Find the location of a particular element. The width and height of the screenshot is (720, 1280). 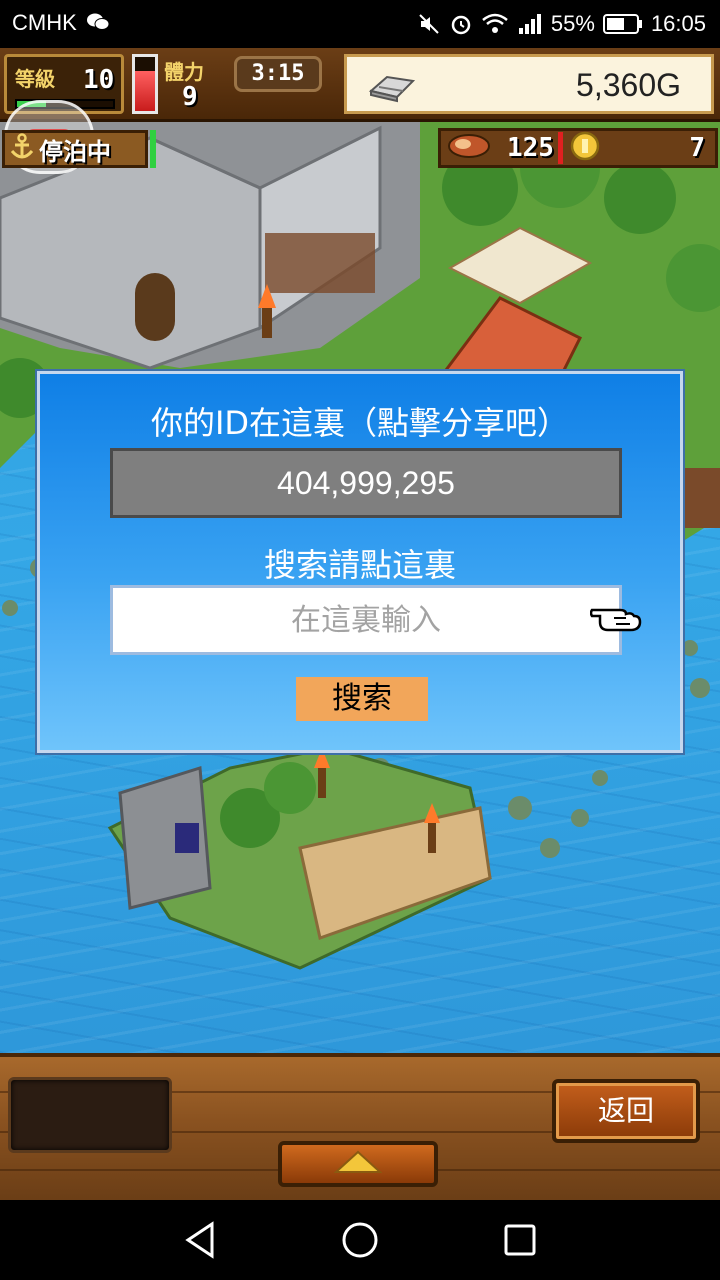

stamina-label: 體力 is located at coordinates (184, 72).